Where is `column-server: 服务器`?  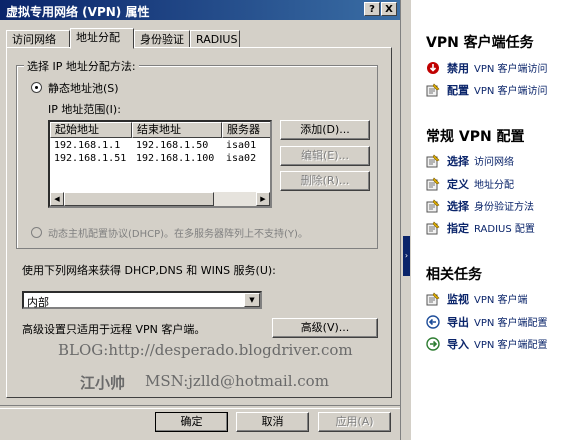 column-server: 服务器 is located at coordinates (246, 130).